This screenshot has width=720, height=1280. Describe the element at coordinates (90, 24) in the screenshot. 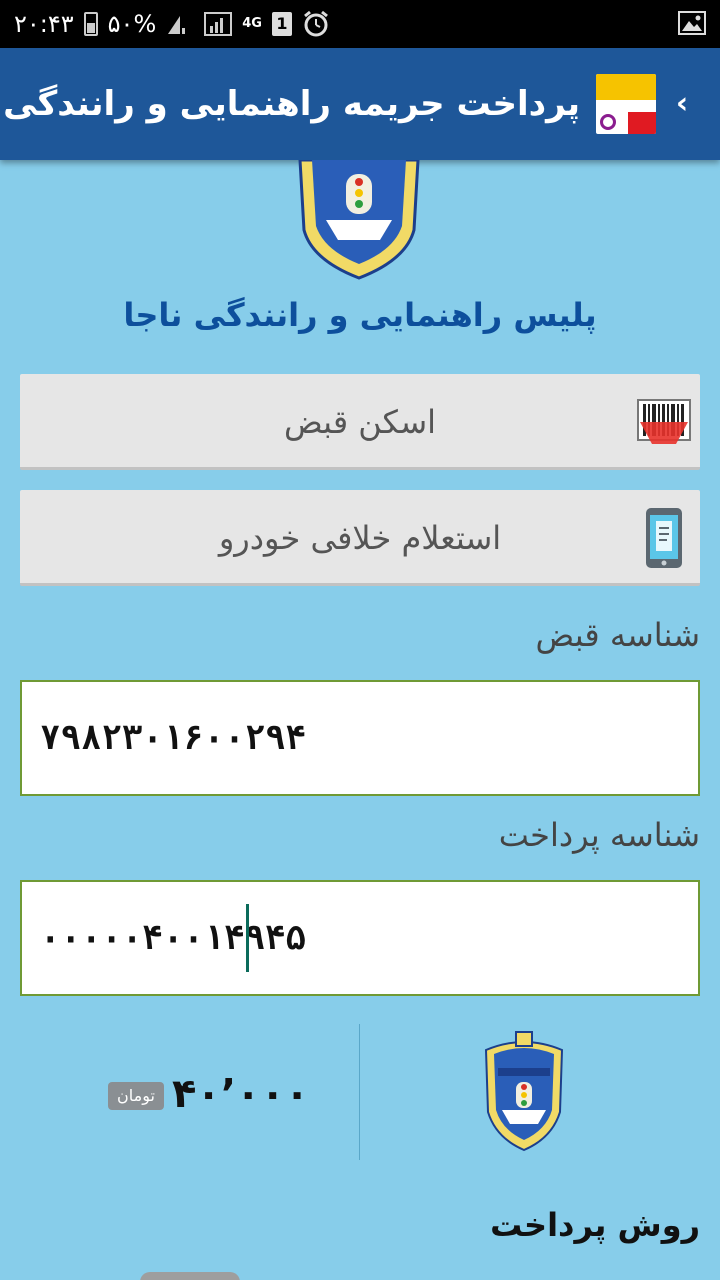

I see `battery-icon` at that location.